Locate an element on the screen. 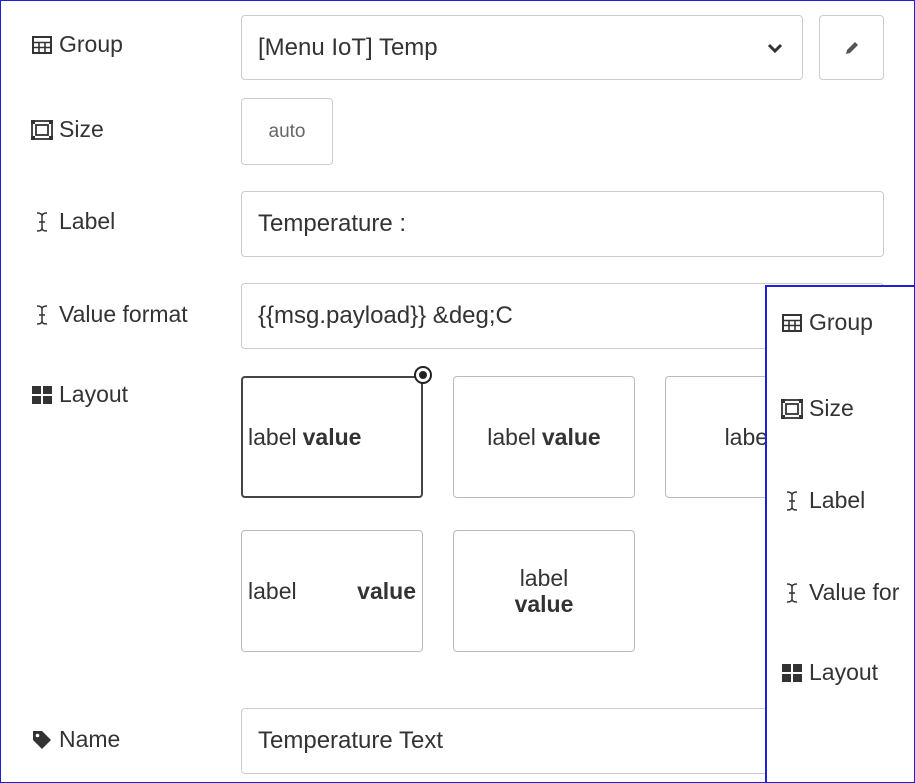 This screenshot has width=915, height=783. value-format-label: Value format is located at coordinates (123, 314).